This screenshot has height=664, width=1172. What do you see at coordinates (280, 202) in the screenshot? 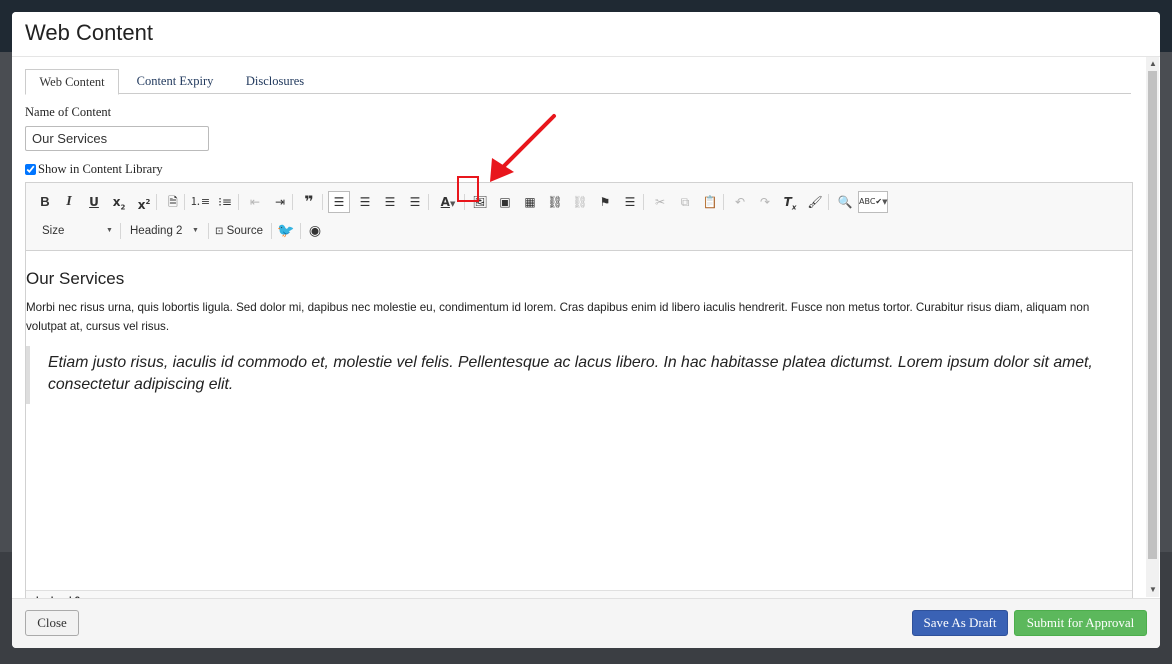
I see `indent-icon: ⇥` at bounding box center [280, 202].